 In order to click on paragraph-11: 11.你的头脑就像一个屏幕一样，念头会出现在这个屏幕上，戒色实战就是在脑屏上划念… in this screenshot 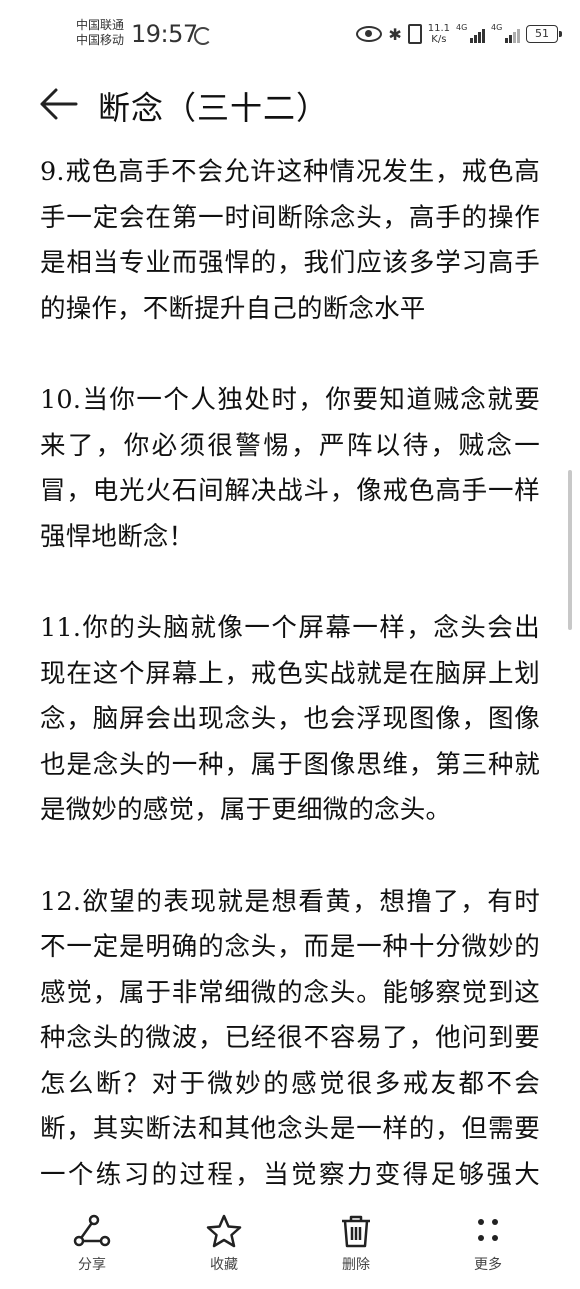, I will do `click(290, 719)`.